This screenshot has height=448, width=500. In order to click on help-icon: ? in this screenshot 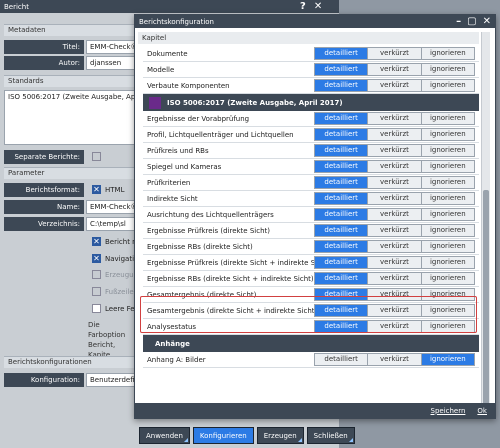, I will do `click(303, 6)`.